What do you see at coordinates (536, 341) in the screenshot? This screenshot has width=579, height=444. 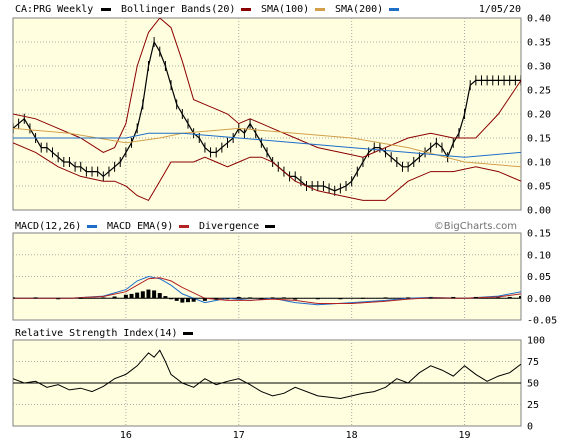 I see `y-tick-label: 100` at bounding box center [536, 341].